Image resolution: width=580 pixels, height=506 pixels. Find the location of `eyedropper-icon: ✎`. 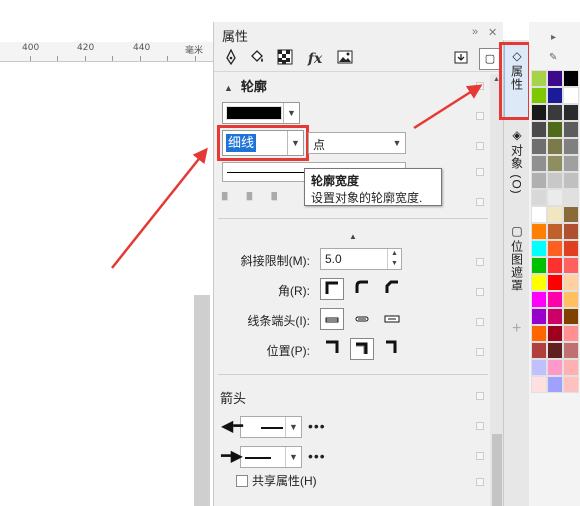

eyedropper-icon: ✎ is located at coordinates (553, 57).